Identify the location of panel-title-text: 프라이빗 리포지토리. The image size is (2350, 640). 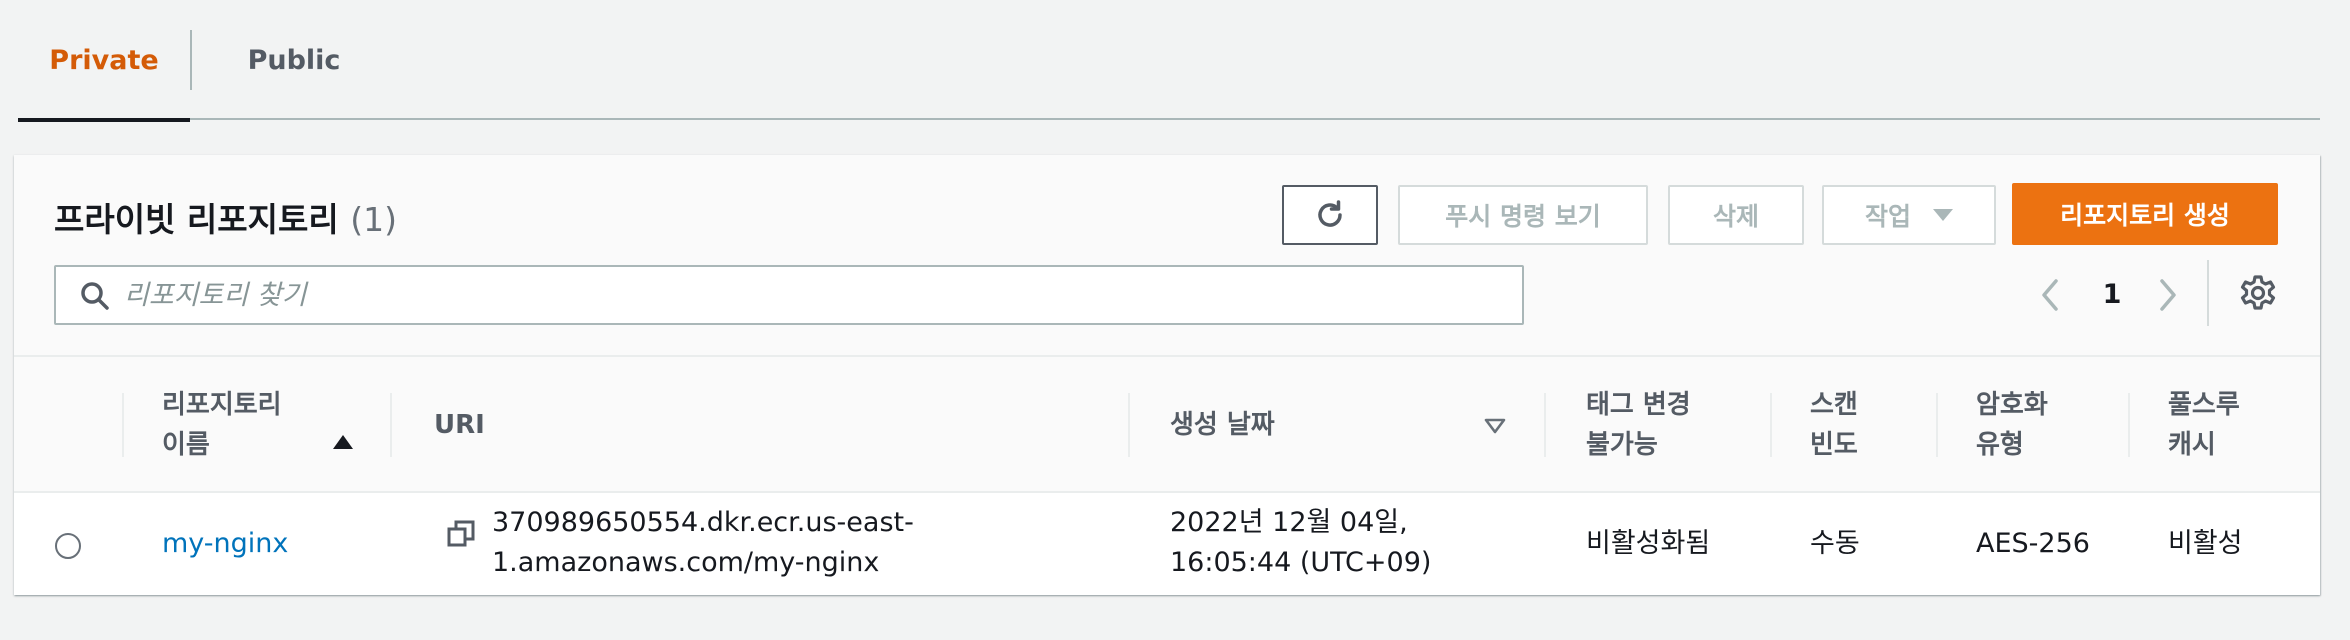
(196, 219).